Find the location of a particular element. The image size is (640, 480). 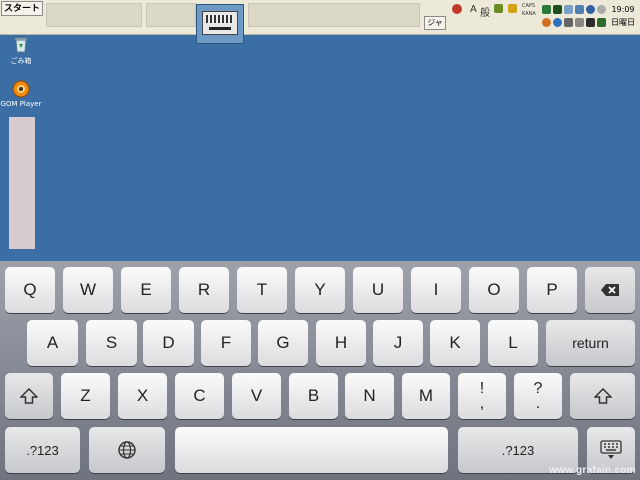

desktop-icon-label: ごみ箱 is located at coordinates (21, 61).